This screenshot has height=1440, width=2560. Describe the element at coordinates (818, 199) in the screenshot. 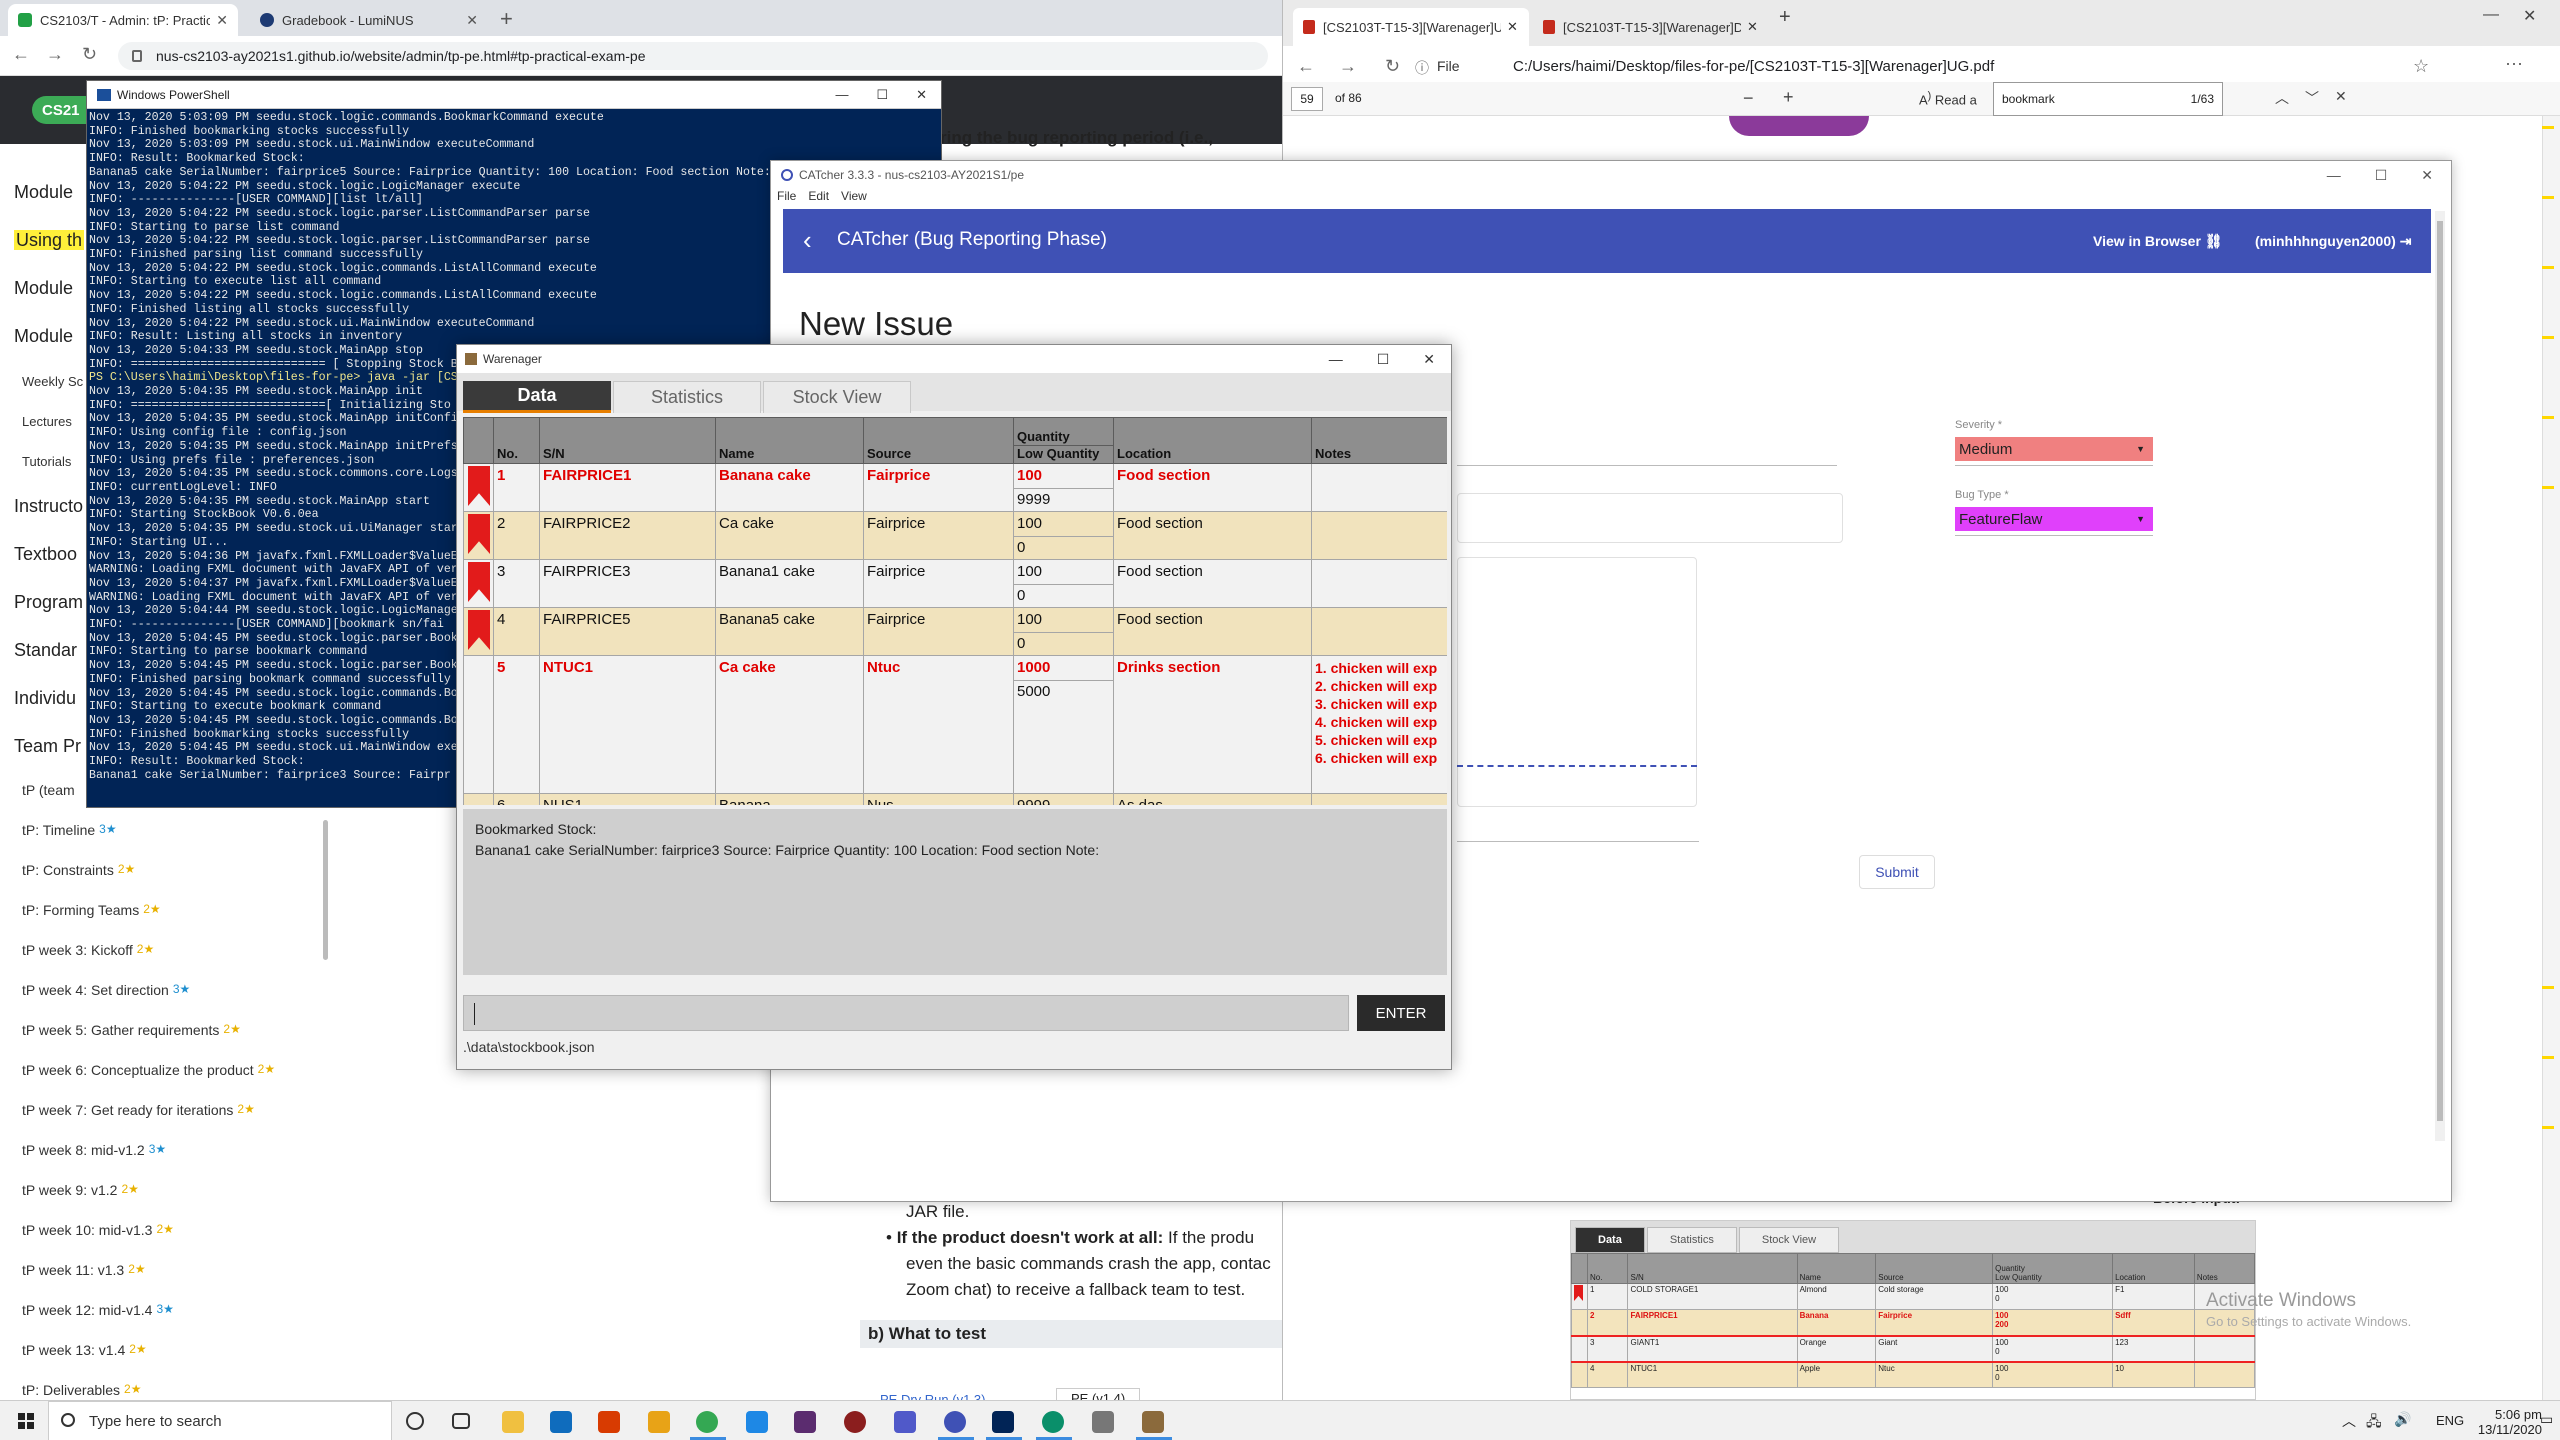

I see `menu-edit: Edit` at that location.